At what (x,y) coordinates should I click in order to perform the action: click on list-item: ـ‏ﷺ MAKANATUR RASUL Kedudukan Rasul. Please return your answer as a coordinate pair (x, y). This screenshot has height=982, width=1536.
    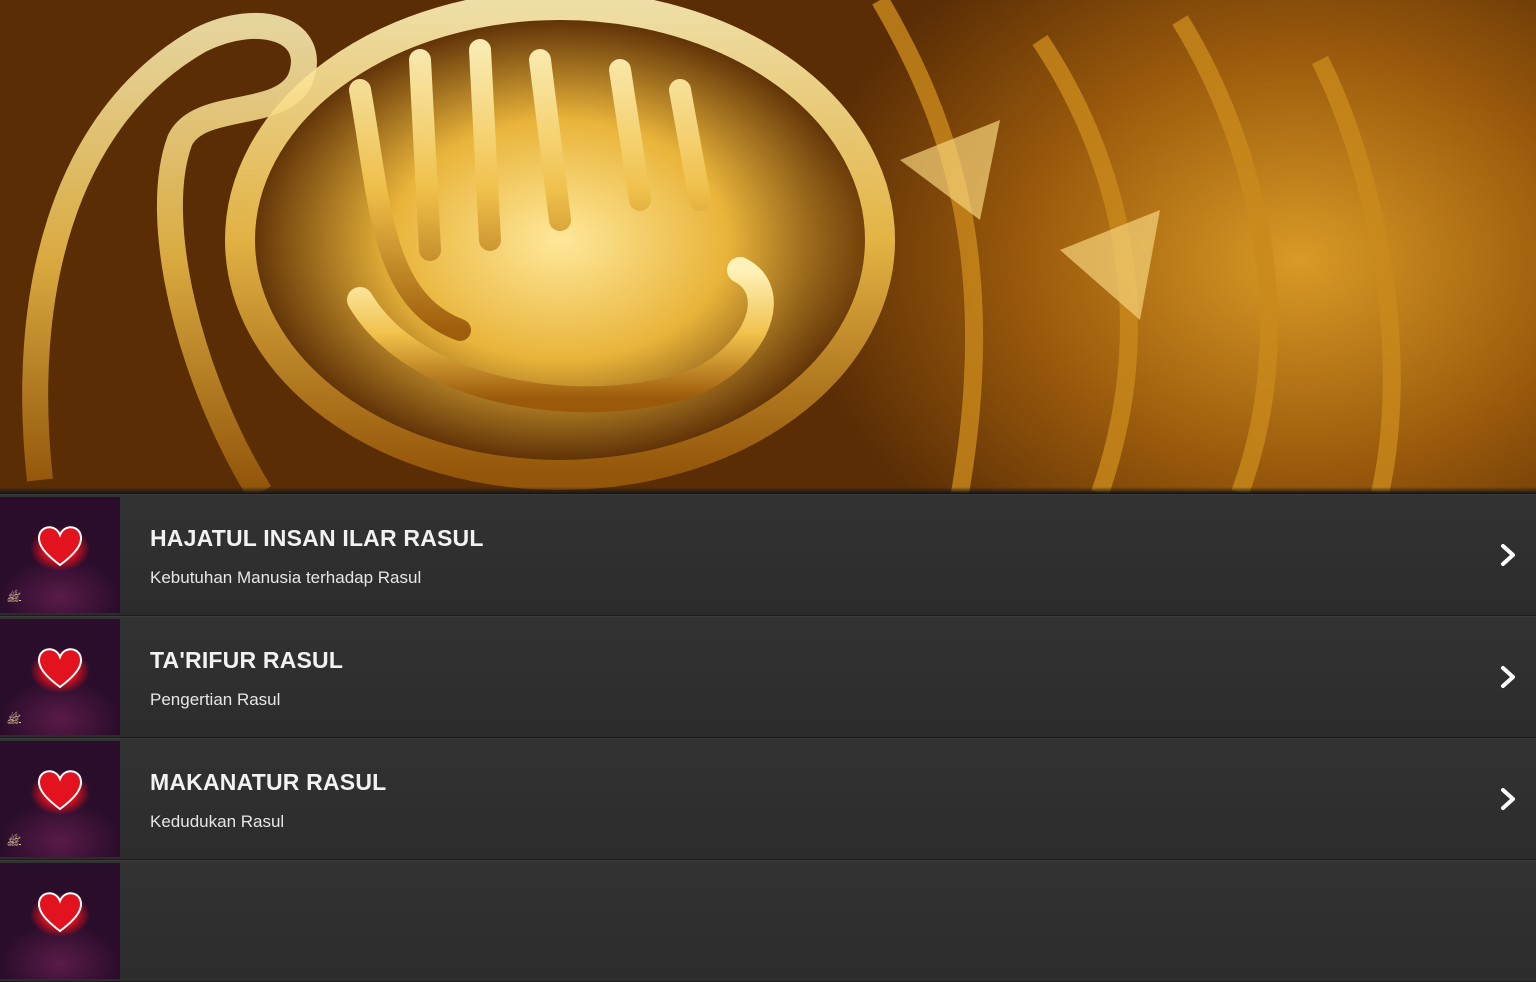
    Looking at the image, I should click on (768, 799).